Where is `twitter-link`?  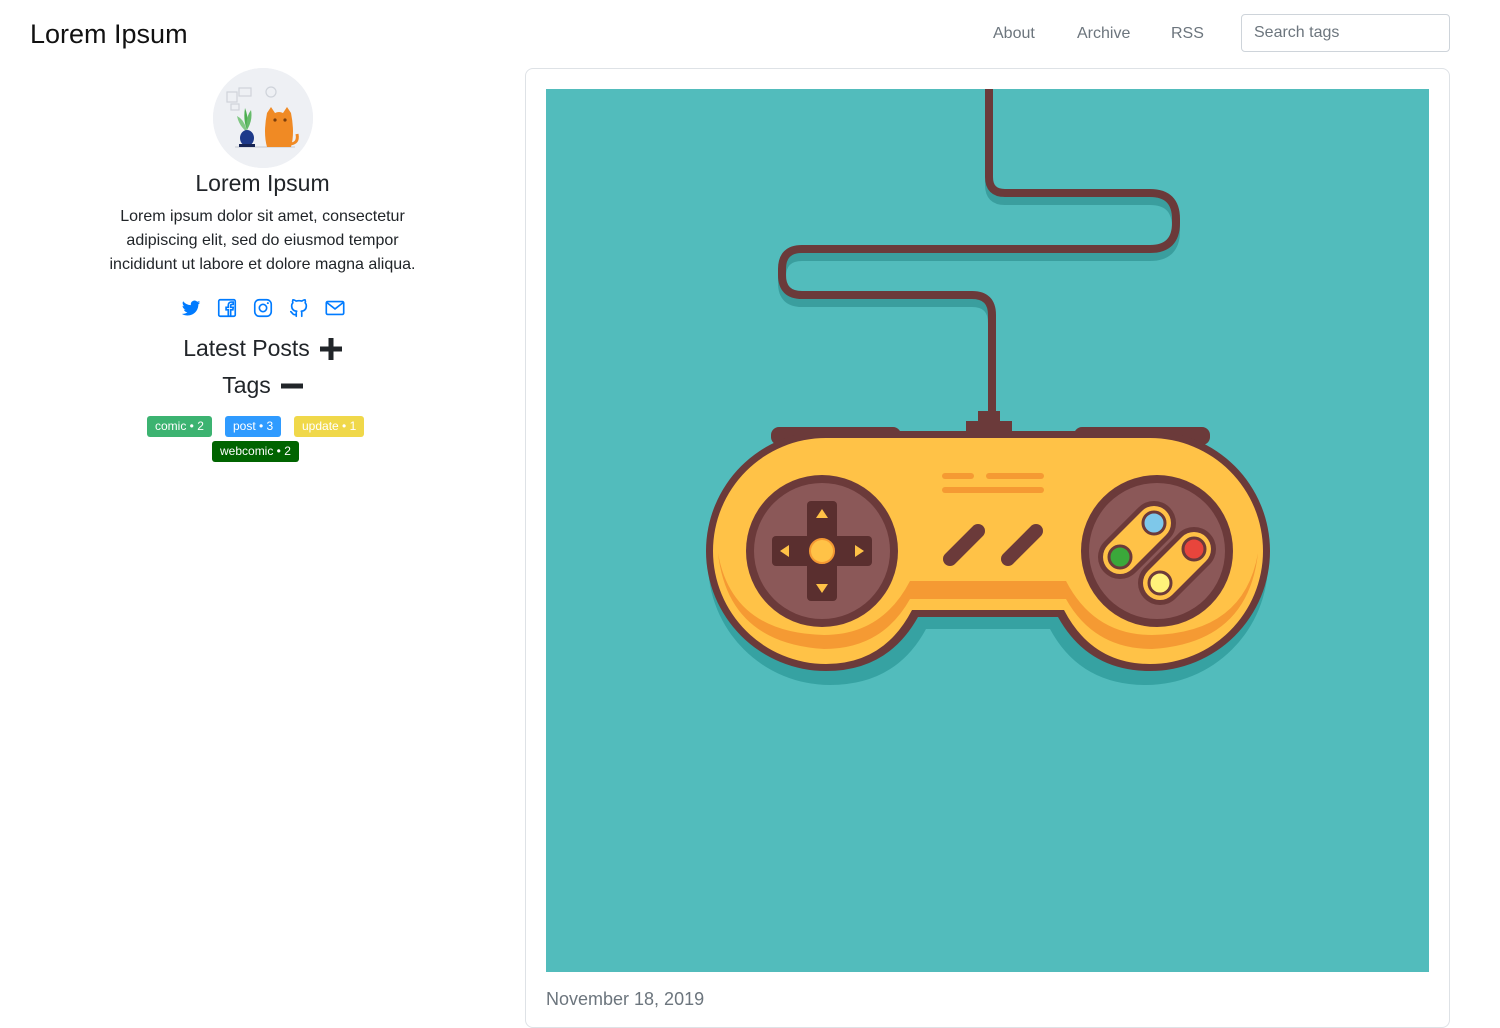 twitter-link is located at coordinates (191, 308).